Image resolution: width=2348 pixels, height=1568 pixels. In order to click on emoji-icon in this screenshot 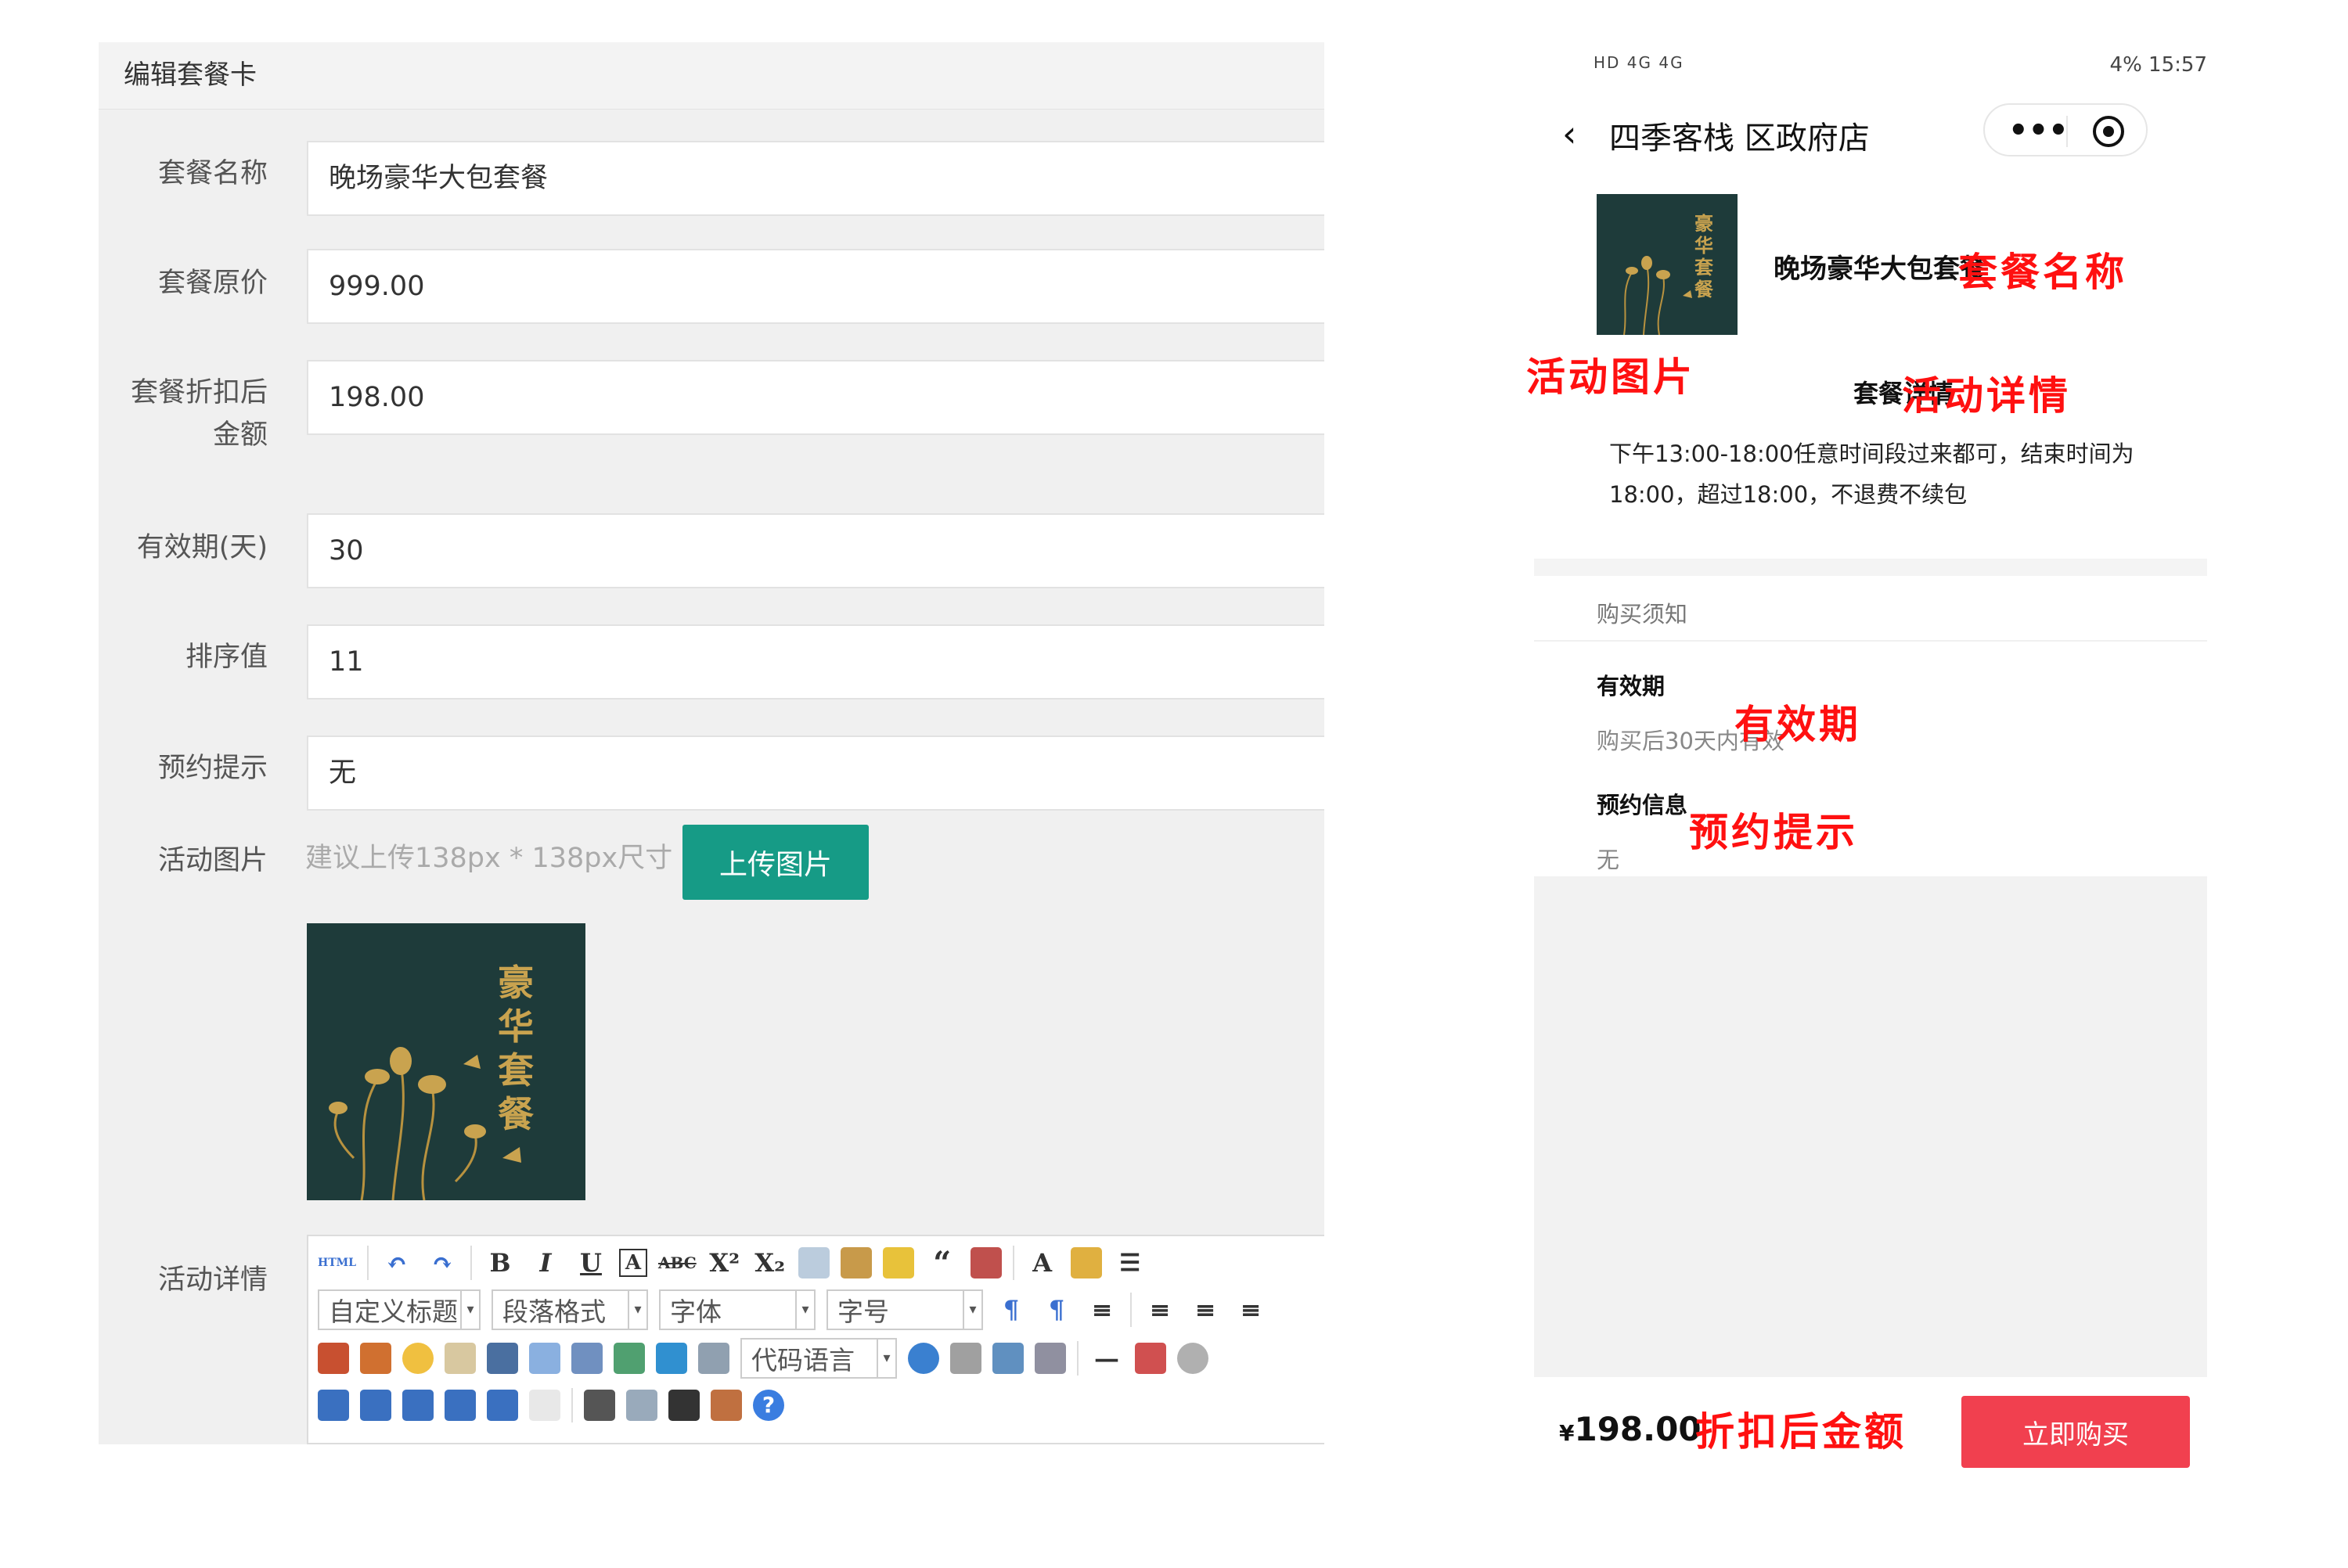, I will do `click(418, 1359)`.